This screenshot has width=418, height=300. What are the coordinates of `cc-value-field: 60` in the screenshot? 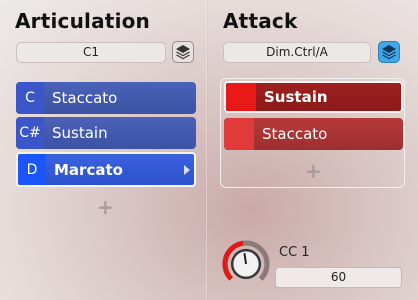 It's located at (338, 277).